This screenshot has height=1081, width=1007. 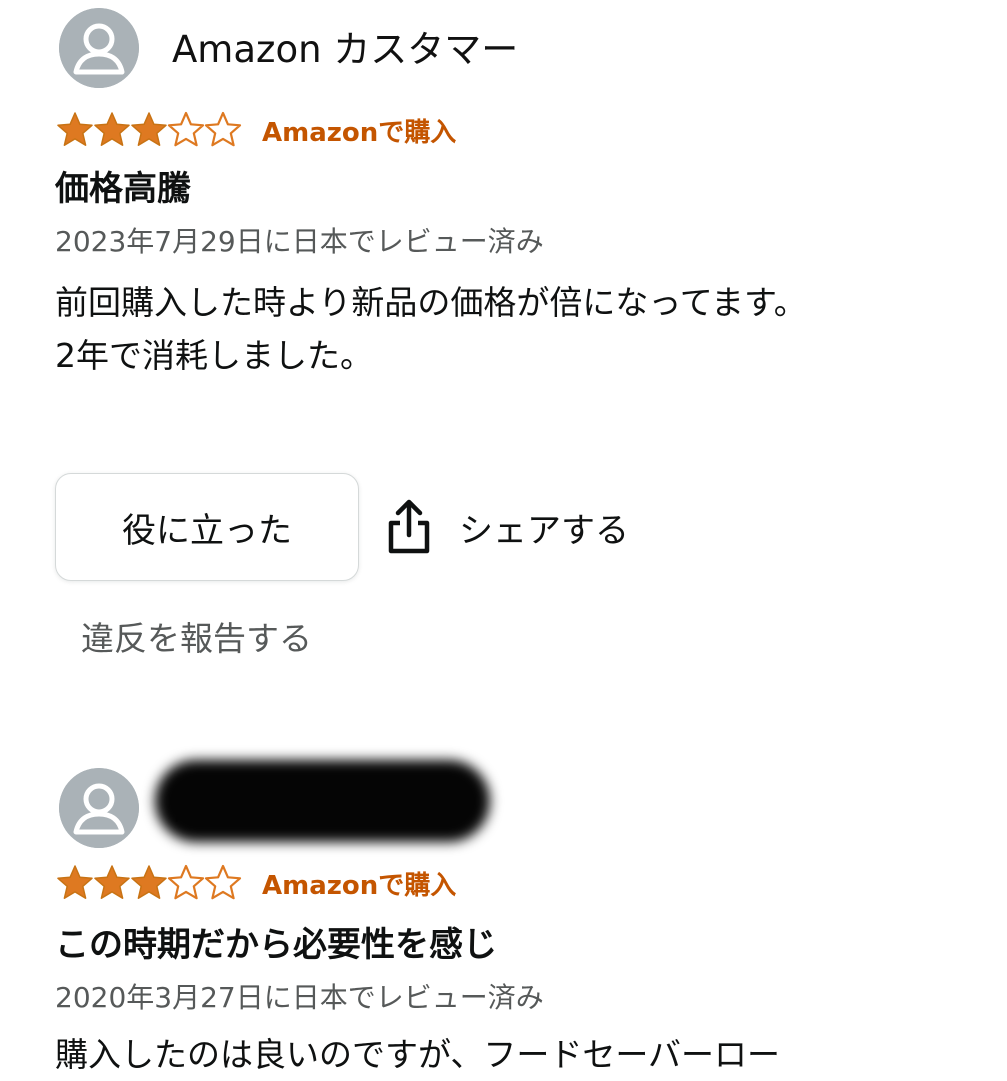 What do you see at coordinates (431, 302) in the screenshot?
I see `review-body-line: 前回購入した時より新品の価格が倍になってます。` at bounding box center [431, 302].